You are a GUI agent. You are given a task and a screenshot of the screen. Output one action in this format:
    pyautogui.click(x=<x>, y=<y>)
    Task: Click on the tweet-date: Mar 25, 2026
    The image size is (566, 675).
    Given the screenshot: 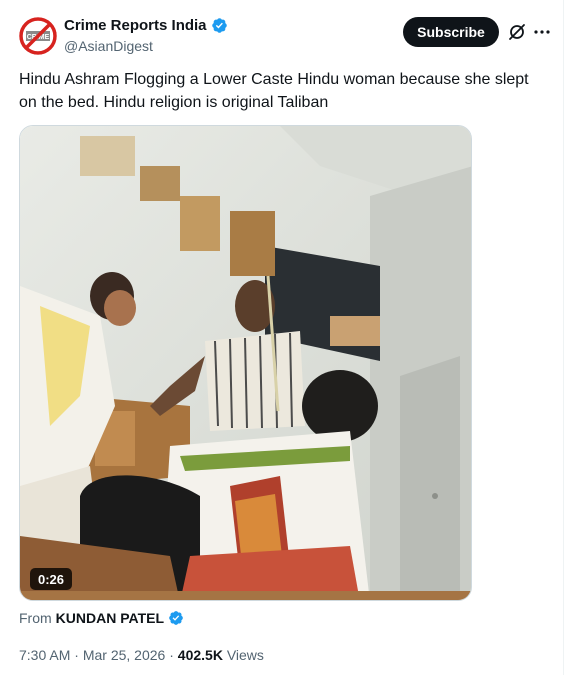 What is the action you would take?
    pyautogui.click(x=124, y=655)
    